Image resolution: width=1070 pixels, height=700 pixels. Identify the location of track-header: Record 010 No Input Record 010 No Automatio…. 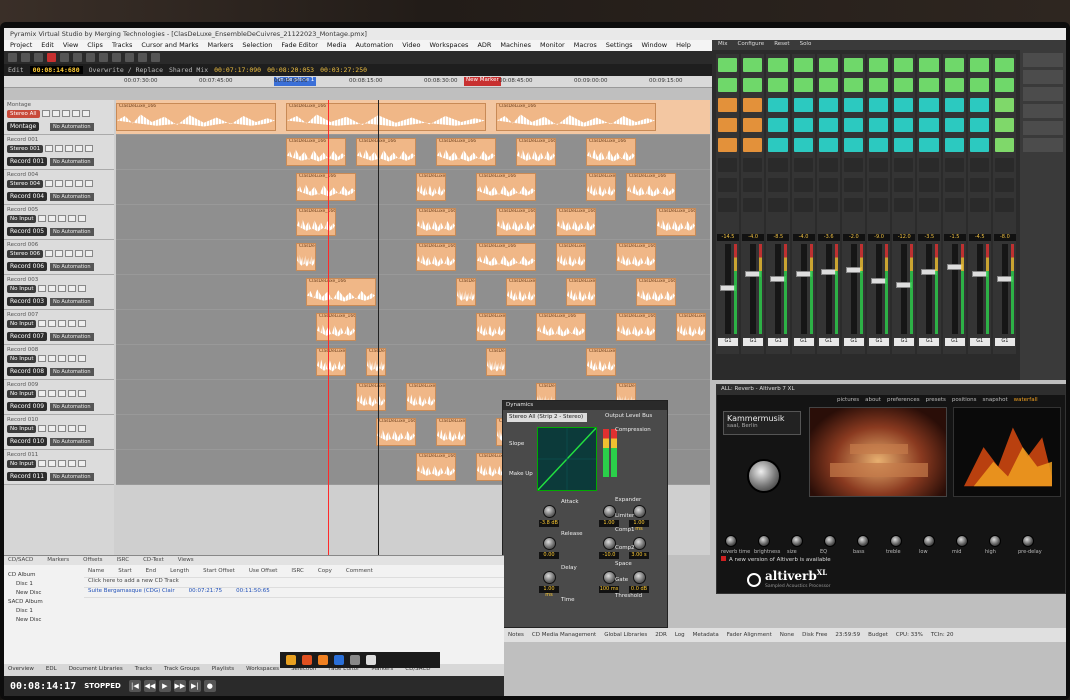
(59, 432).